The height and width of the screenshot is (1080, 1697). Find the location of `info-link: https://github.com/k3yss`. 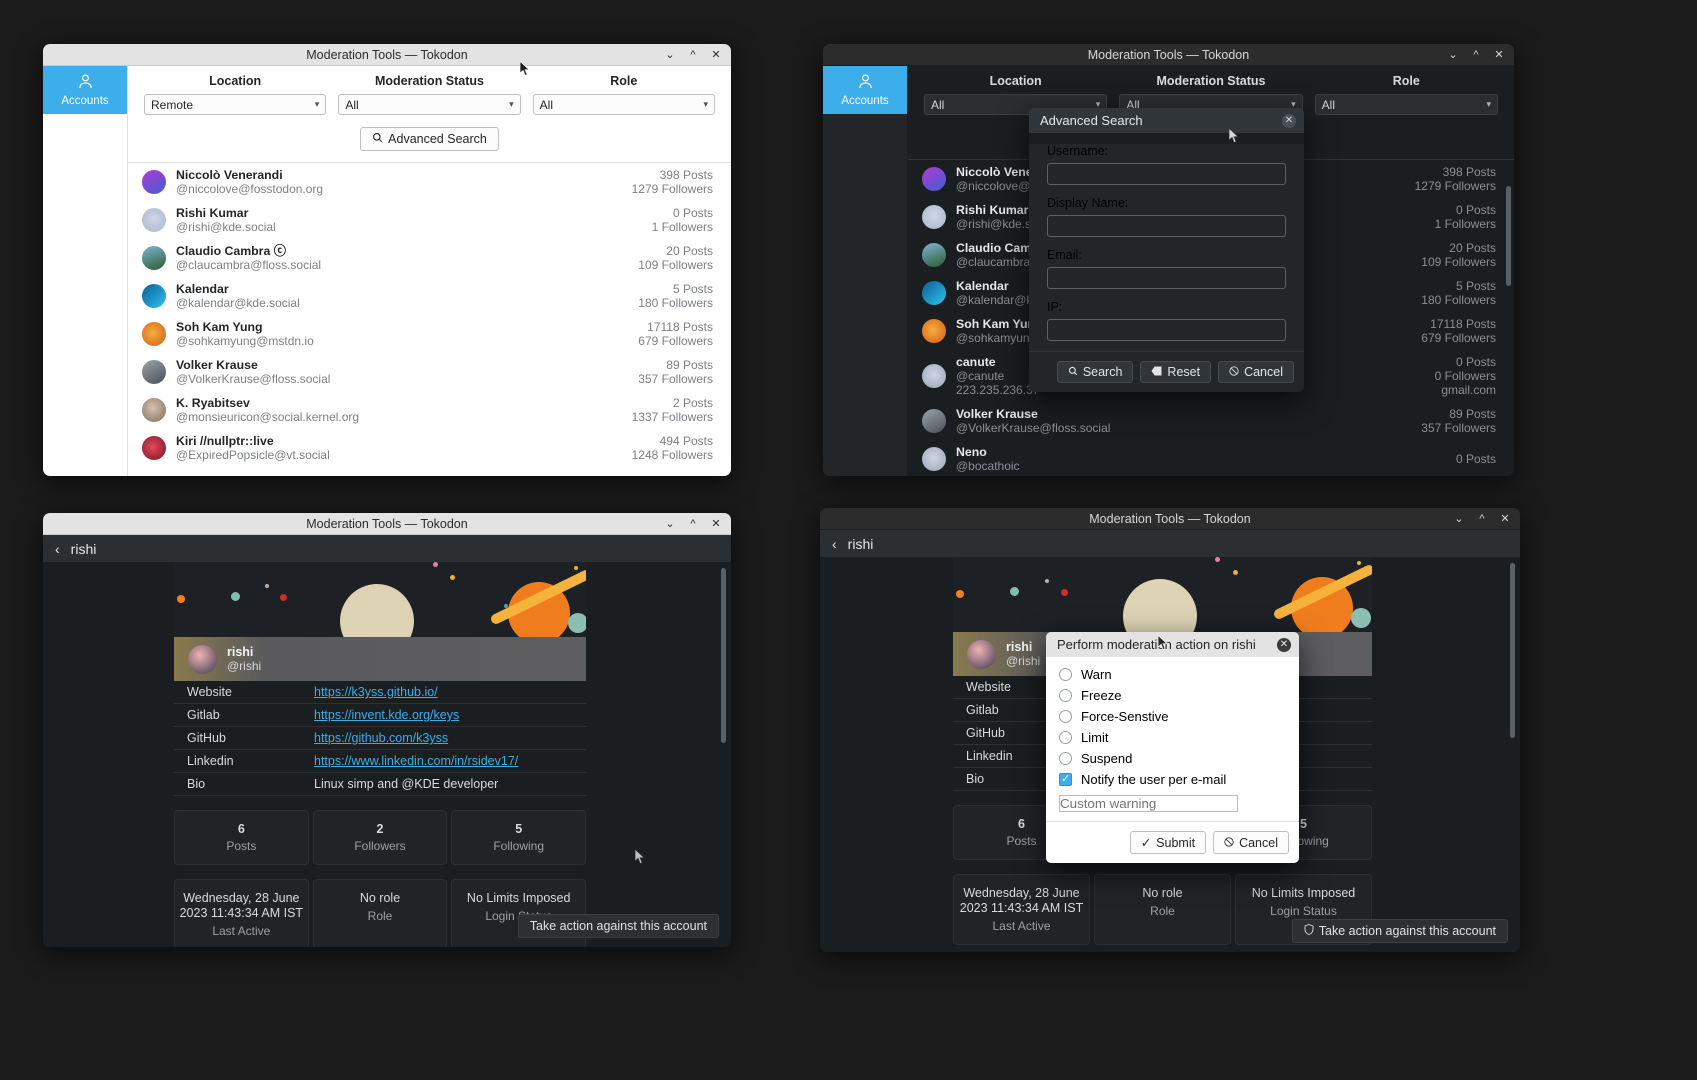

info-link: https://github.com/k3yss is located at coordinates (381, 738).